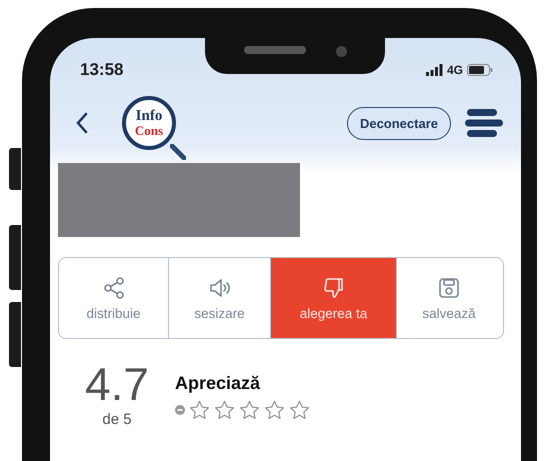  I want to click on action-button: alegerea ta, so click(334, 298).